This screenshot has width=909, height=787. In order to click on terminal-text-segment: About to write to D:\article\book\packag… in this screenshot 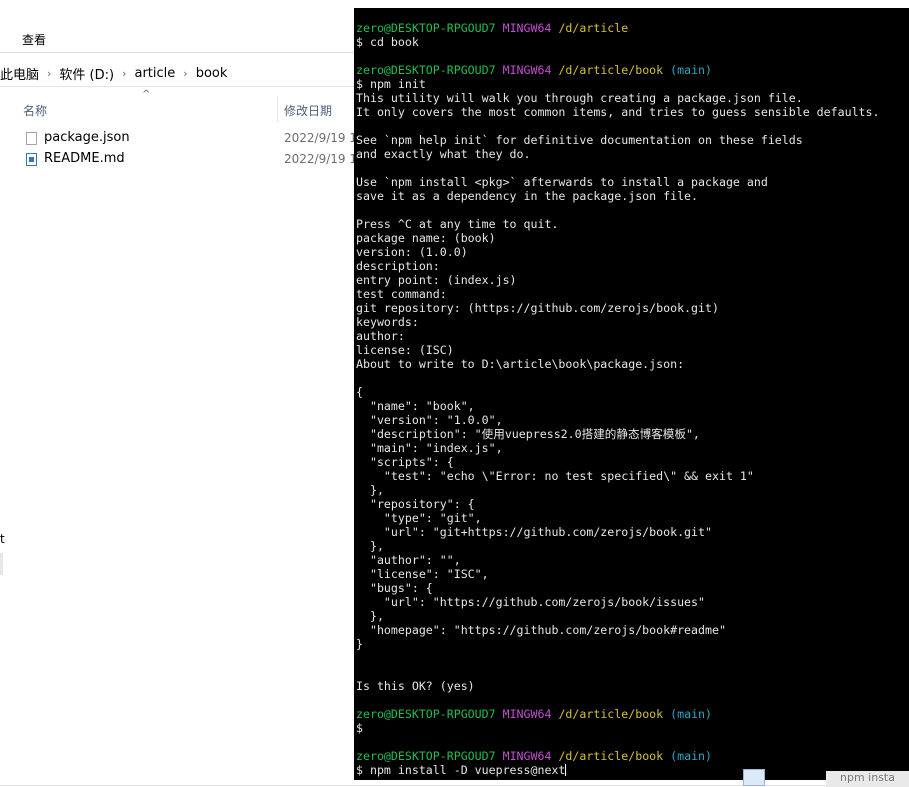, I will do `click(520, 364)`.